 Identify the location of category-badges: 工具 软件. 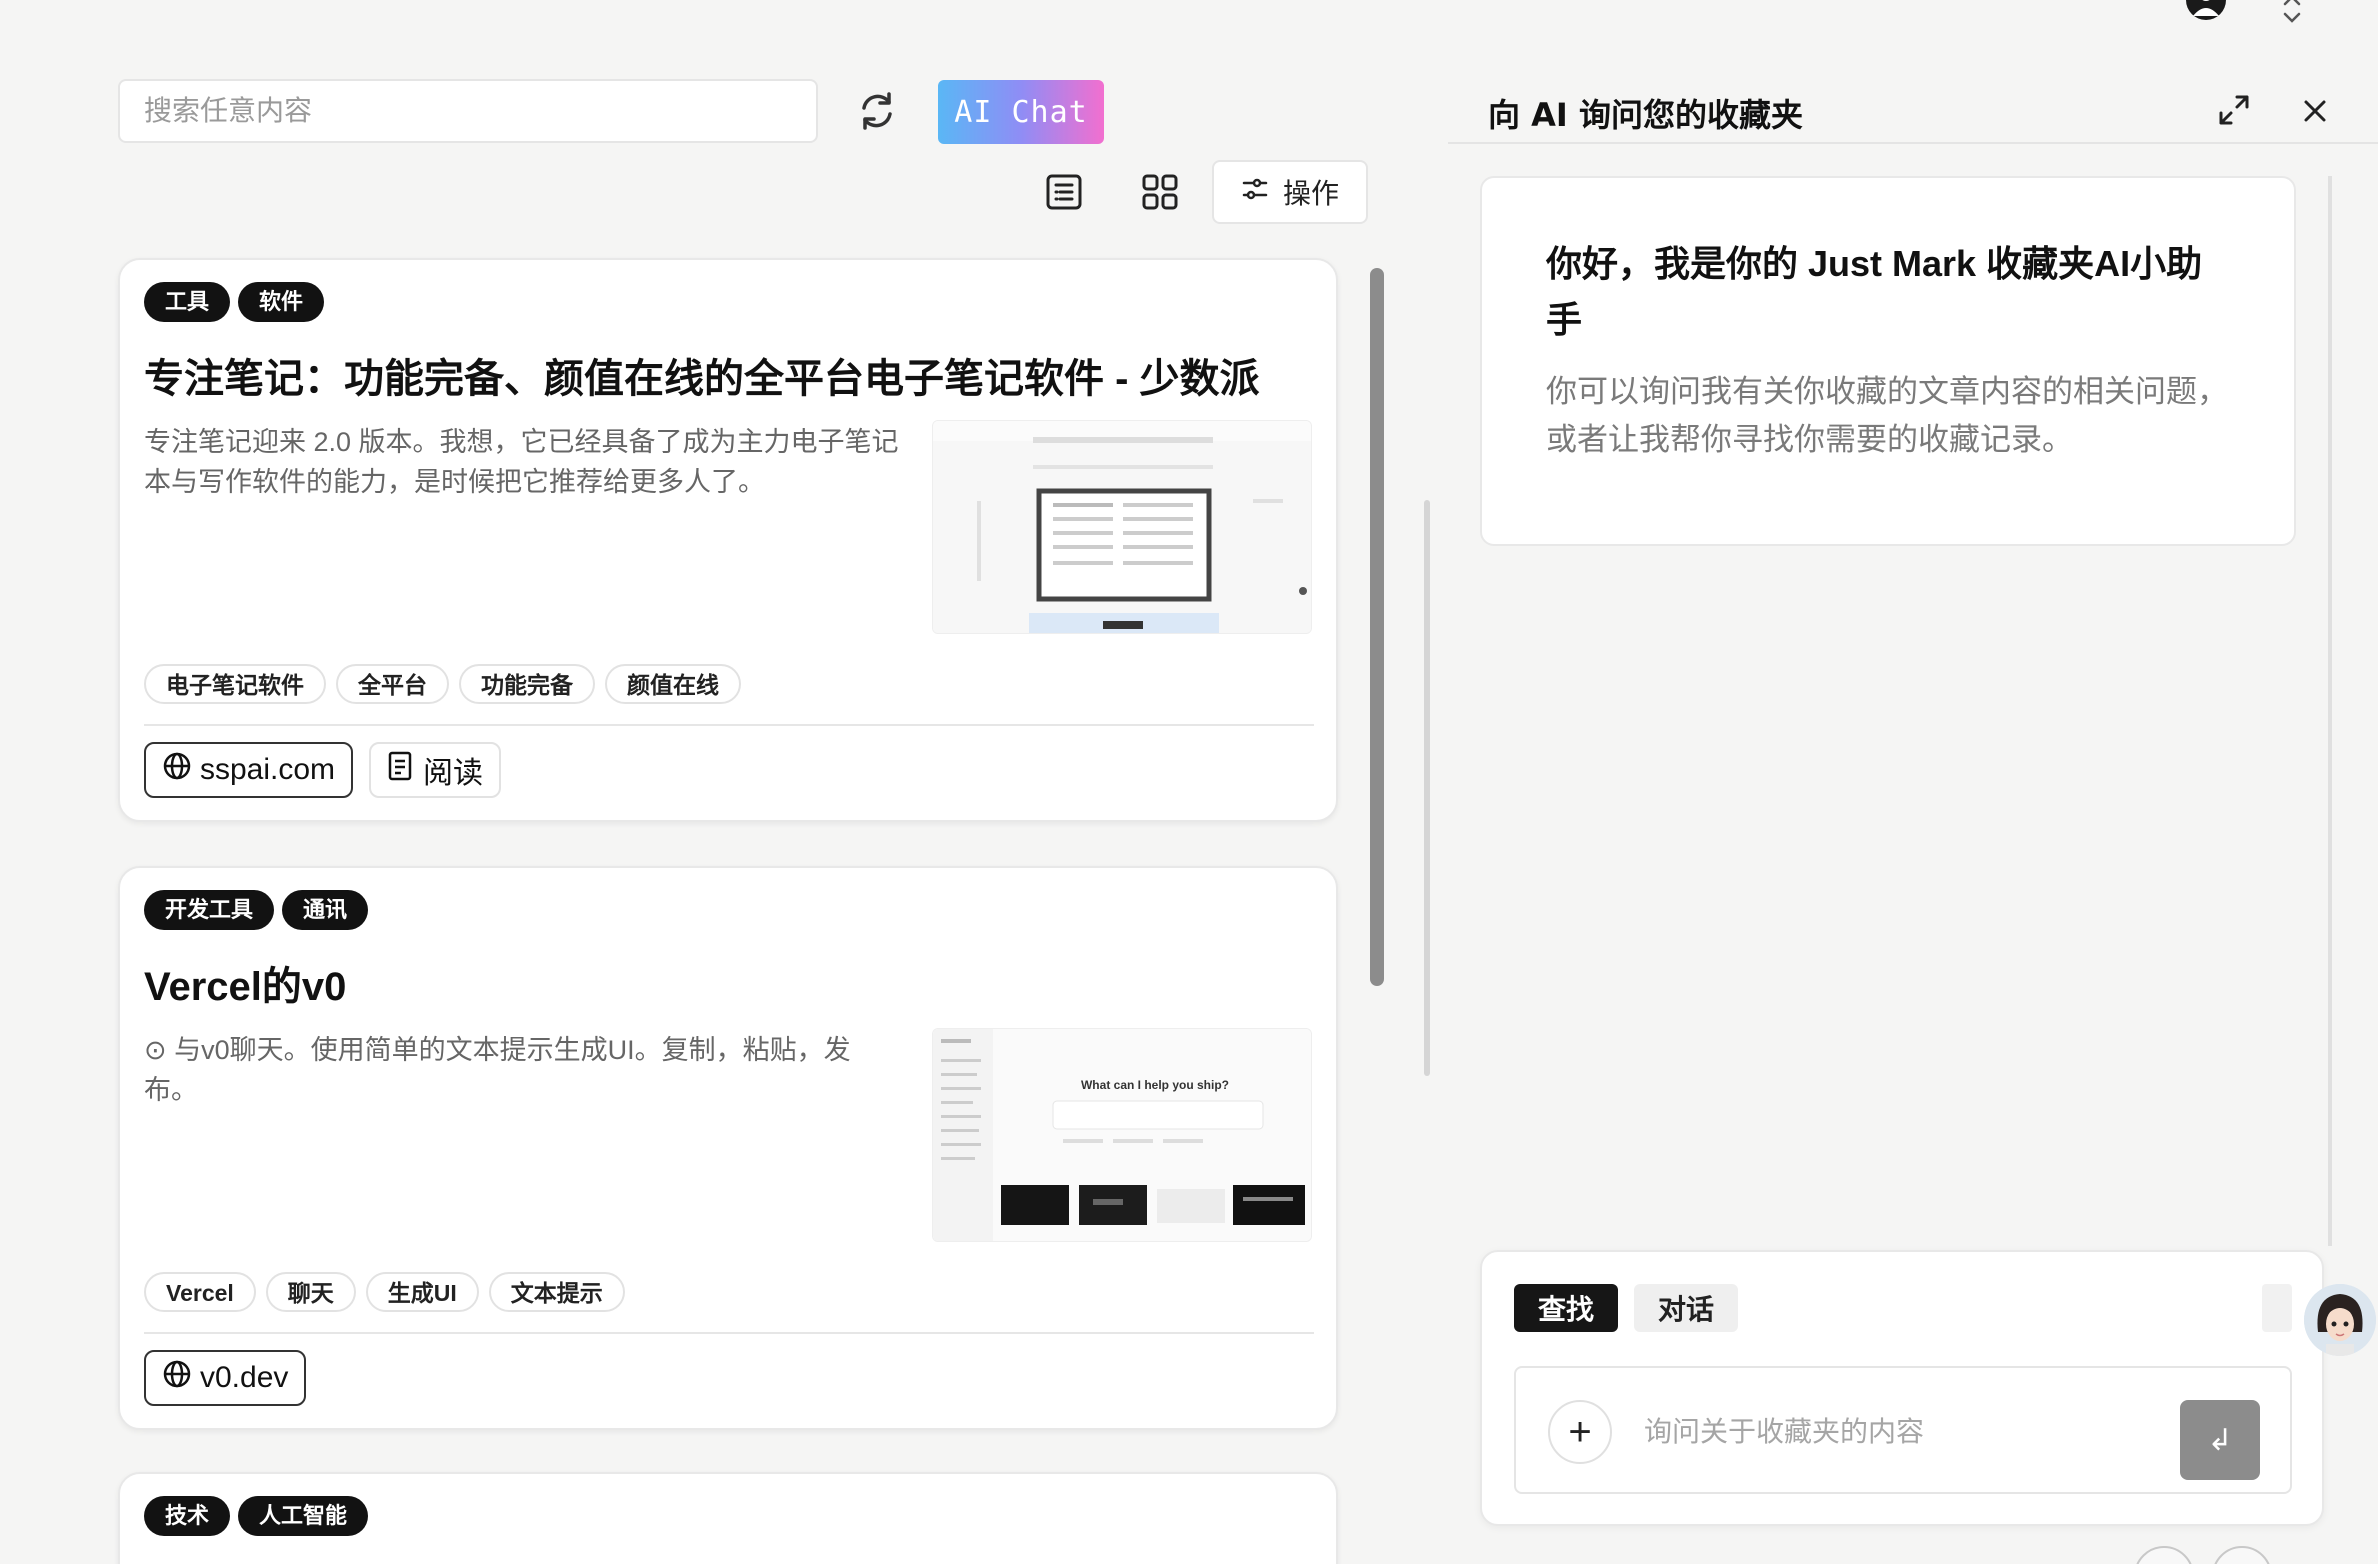
(238, 302).